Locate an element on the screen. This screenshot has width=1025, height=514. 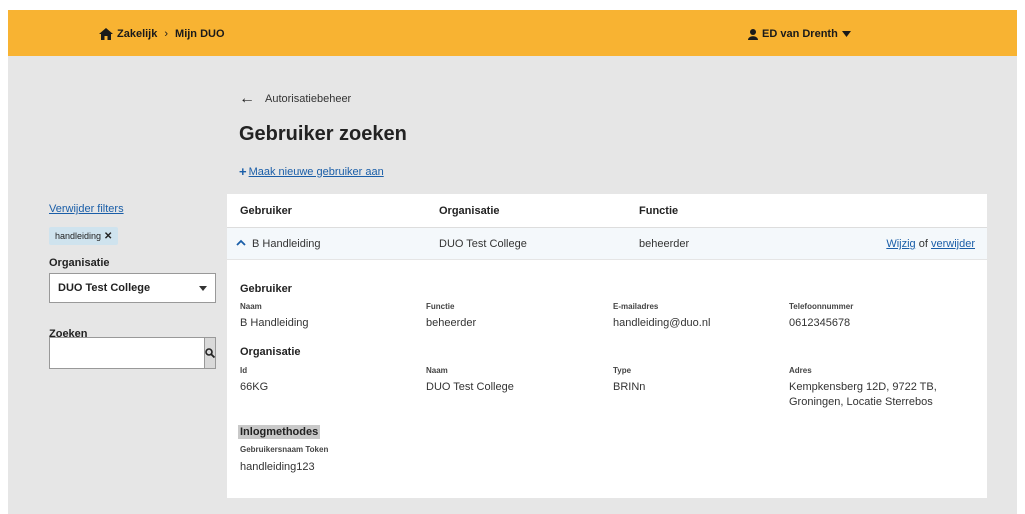
login-section-title: Inlogmethodes is located at coordinates (279, 432).